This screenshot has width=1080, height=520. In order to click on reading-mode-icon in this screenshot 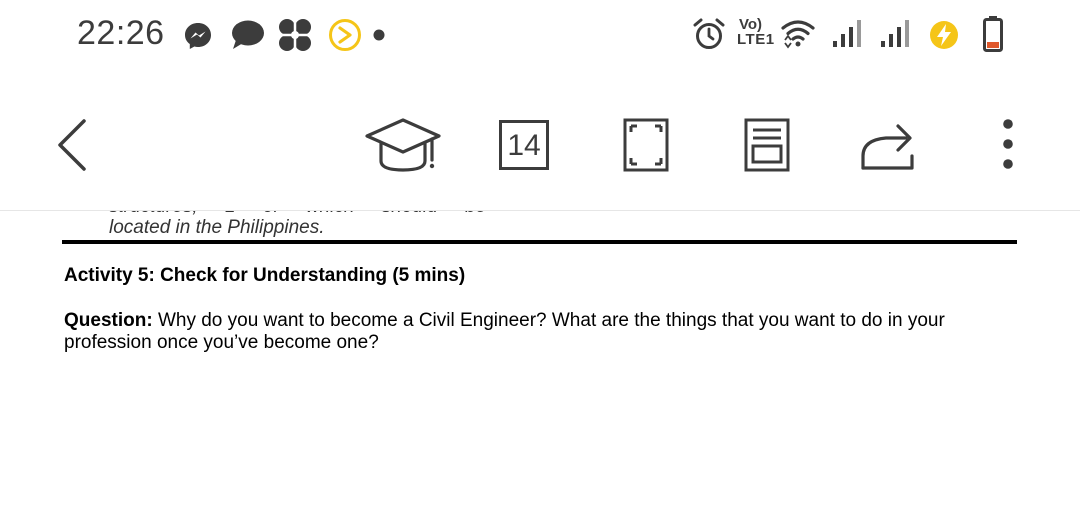, I will do `click(767, 145)`.